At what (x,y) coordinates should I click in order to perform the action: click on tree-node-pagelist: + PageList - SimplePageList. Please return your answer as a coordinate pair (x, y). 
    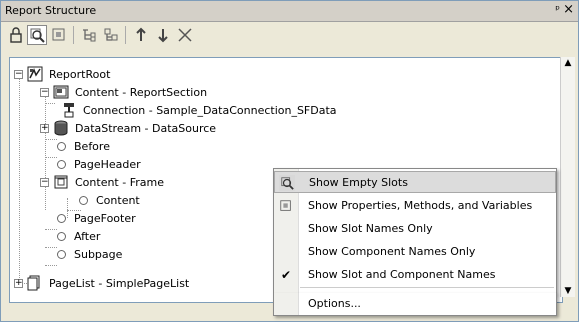
    Looking at the image, I should click on (101, 283).